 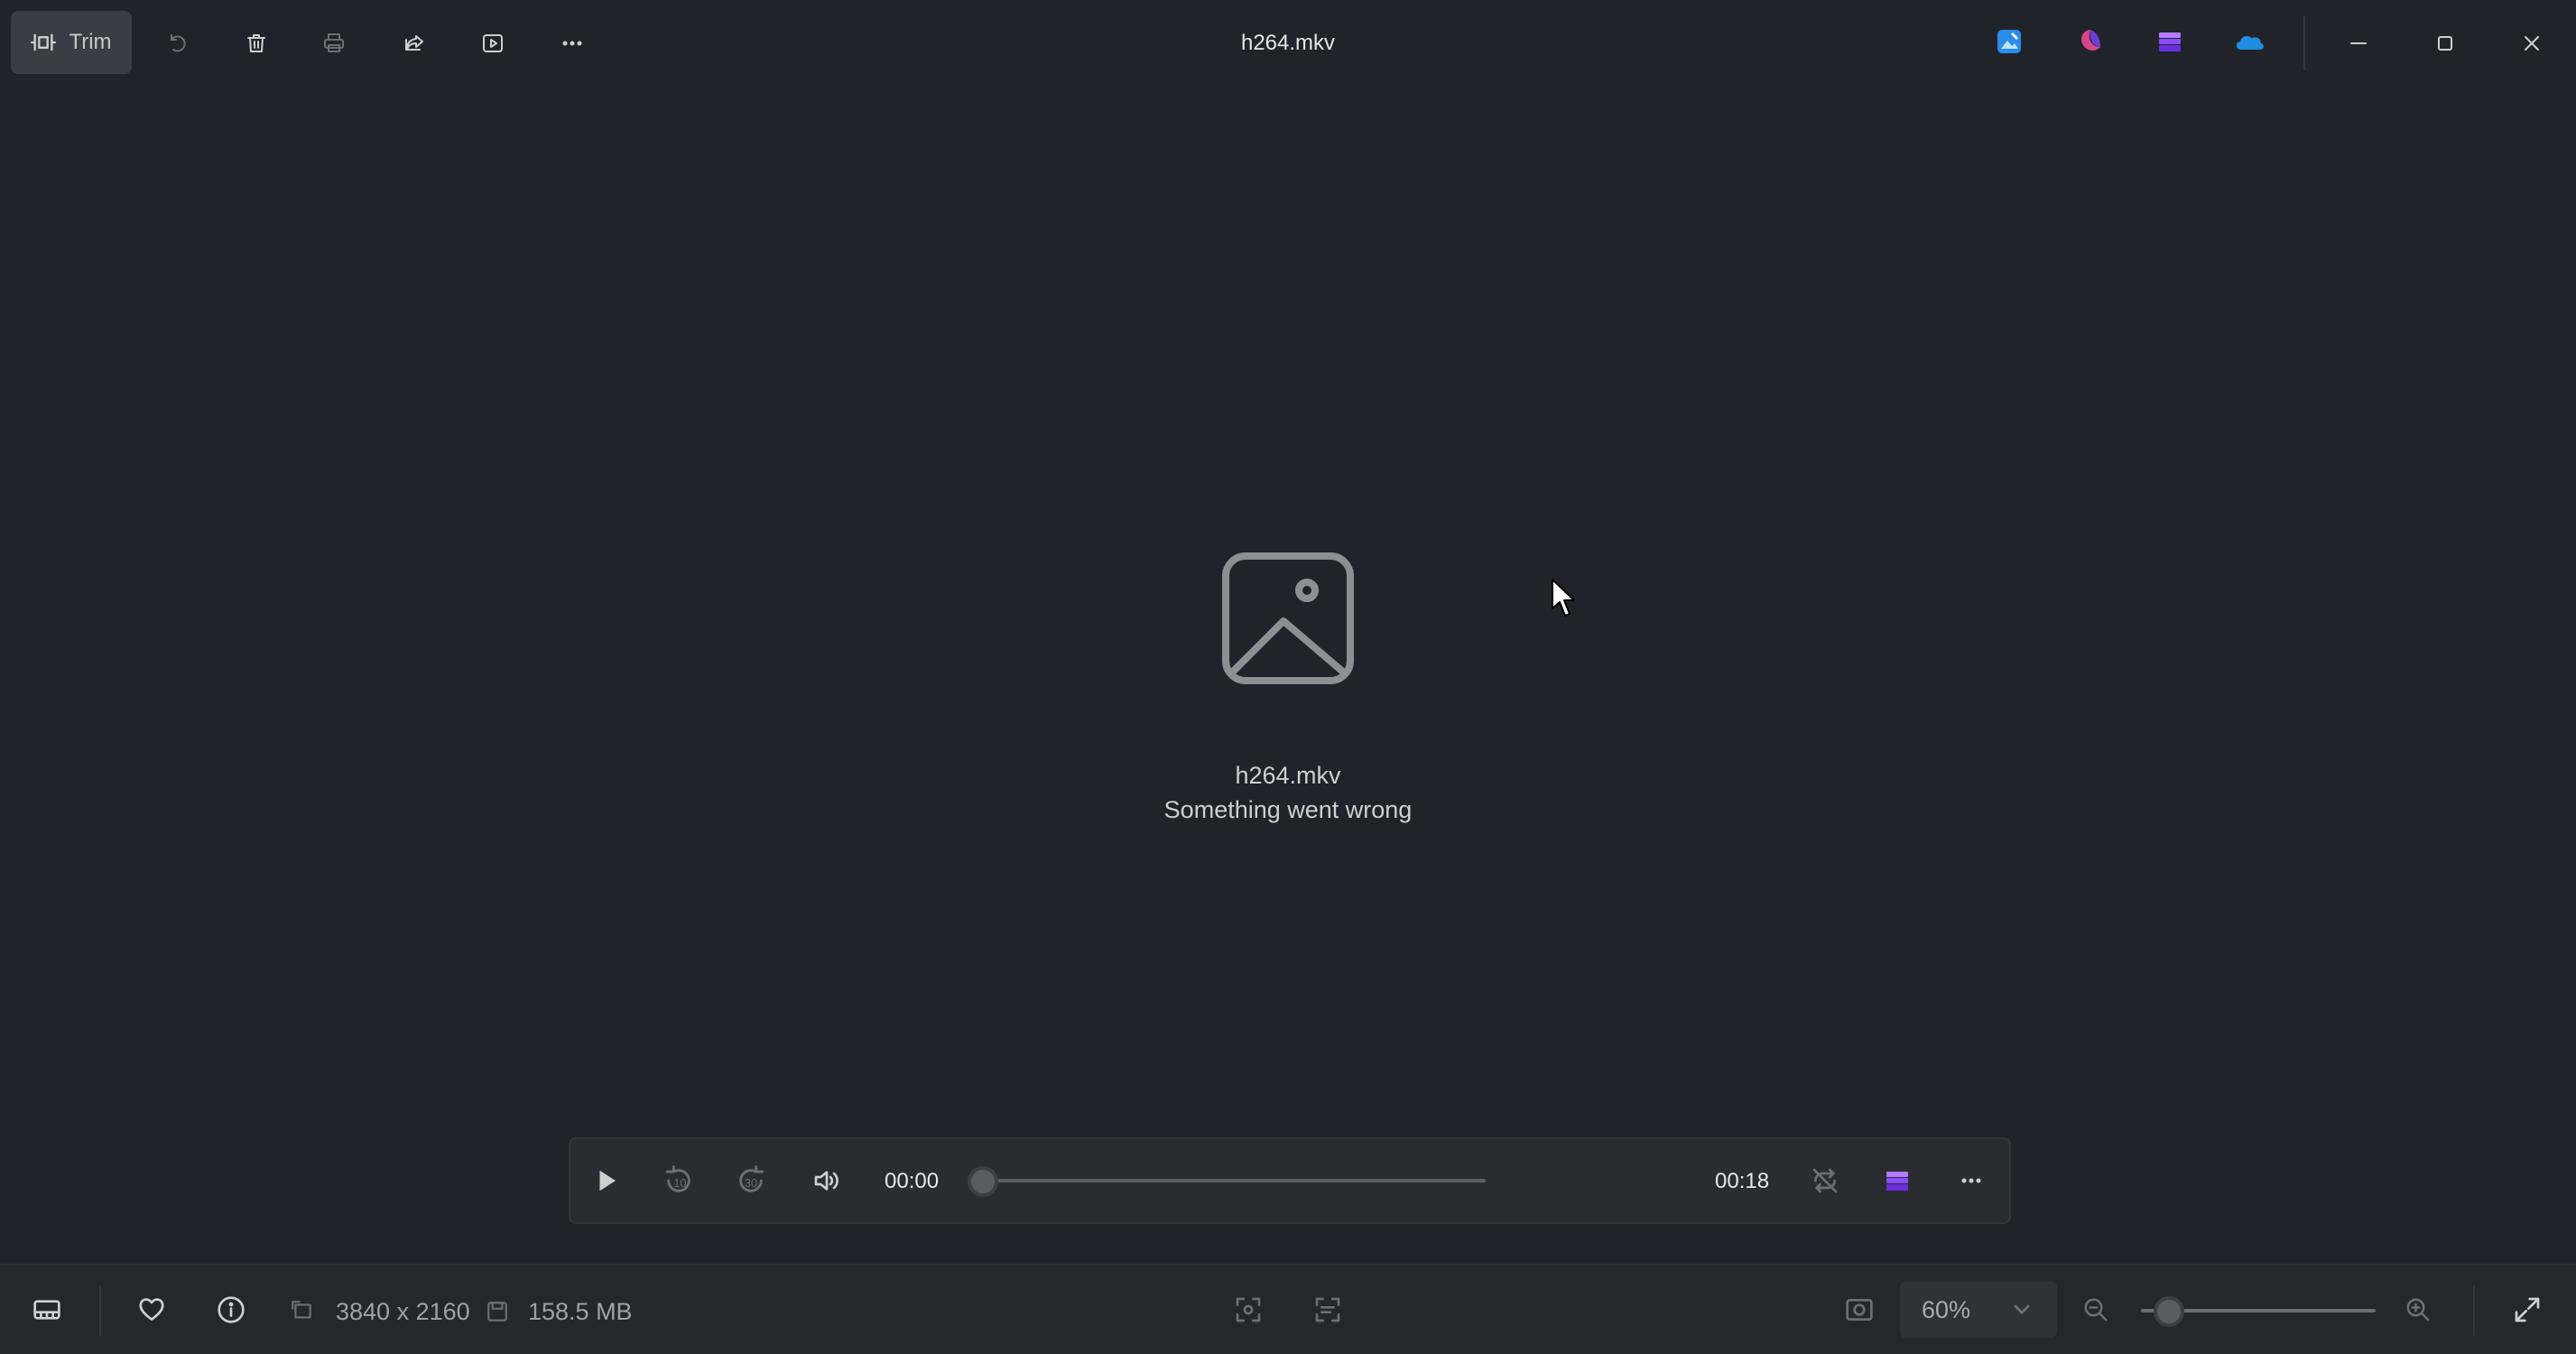 I want to click on text-scan-icon, so click(x=1327, y=1309).